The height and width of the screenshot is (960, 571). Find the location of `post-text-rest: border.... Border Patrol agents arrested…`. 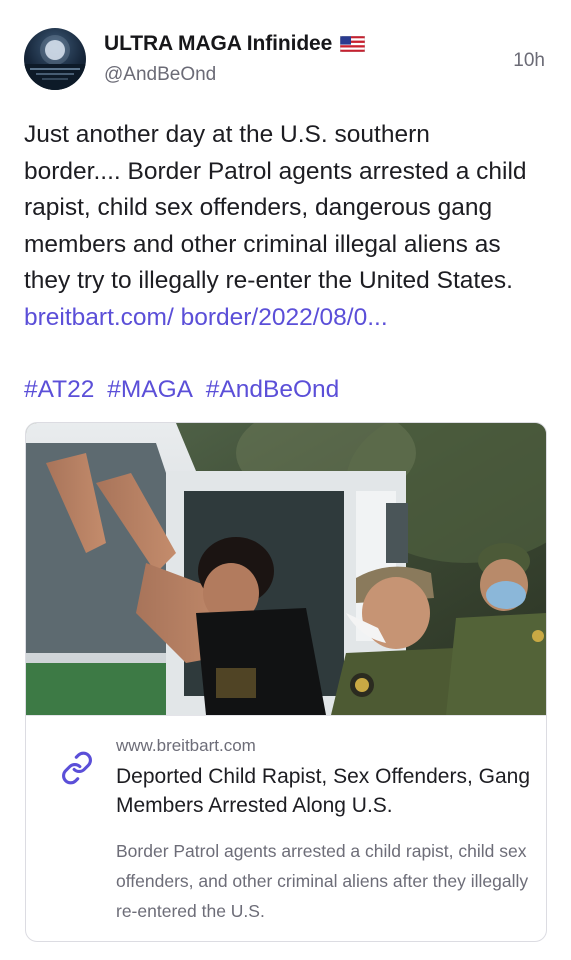

post-text-rest: border.... Border Patrol agents arrested… is located at coordinates (275, 226).